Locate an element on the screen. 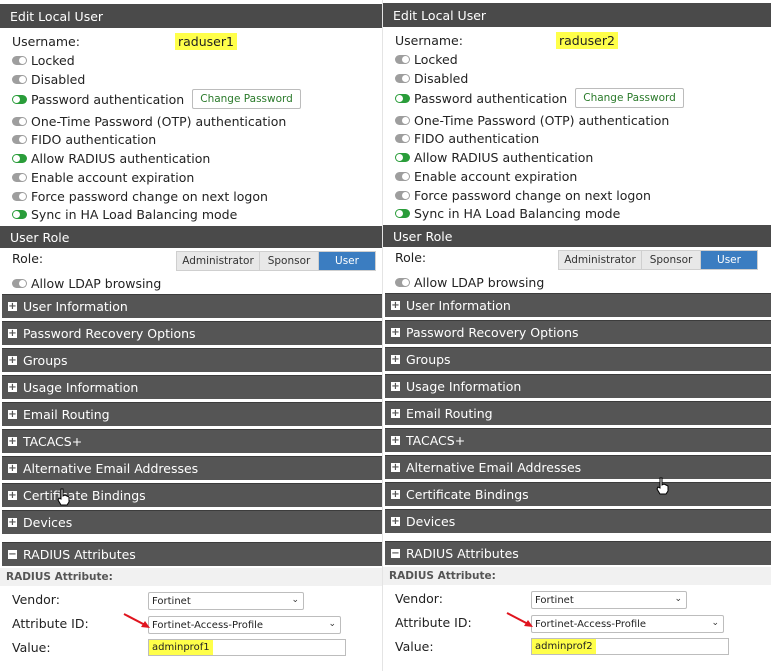 The width and height of the screenshot is (784, 671). section-header: + Certificate Bindings is located at coordinates (578, 494).